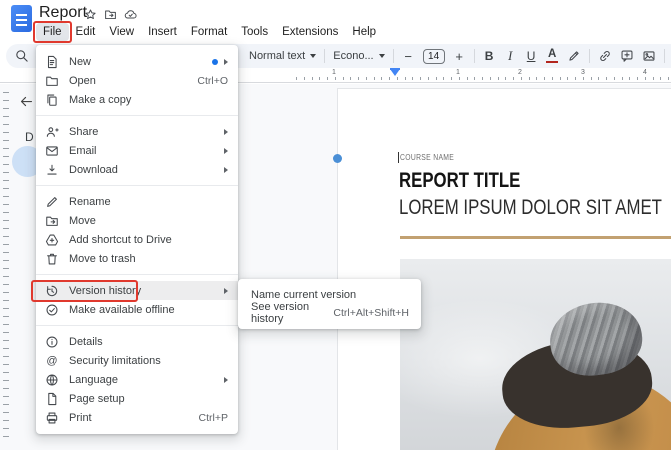  Describe the element at coordinates (137, 61) in the screenshot. I see `menu-item-new: New` at that location.